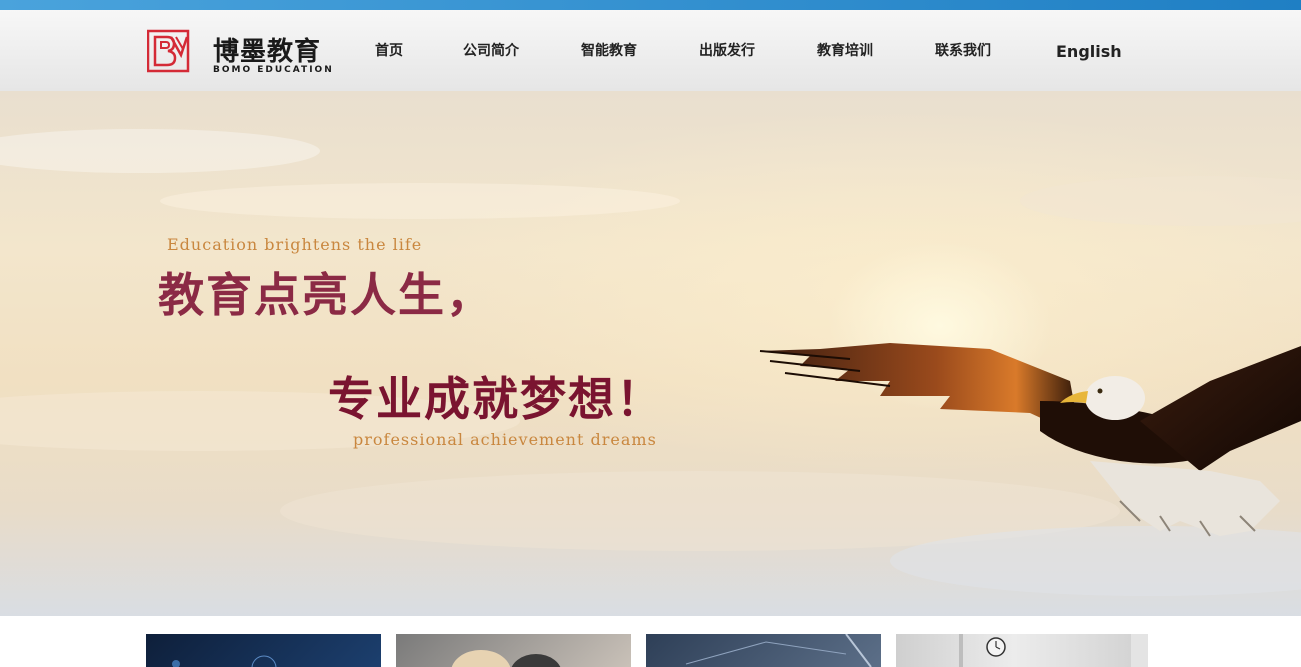 The width and height of the screenshot is (1301, 667). What do you see at coordinates (1139, 650) in the screenshot?
I see `card-row-edge` at bounding box center [1139, 650].